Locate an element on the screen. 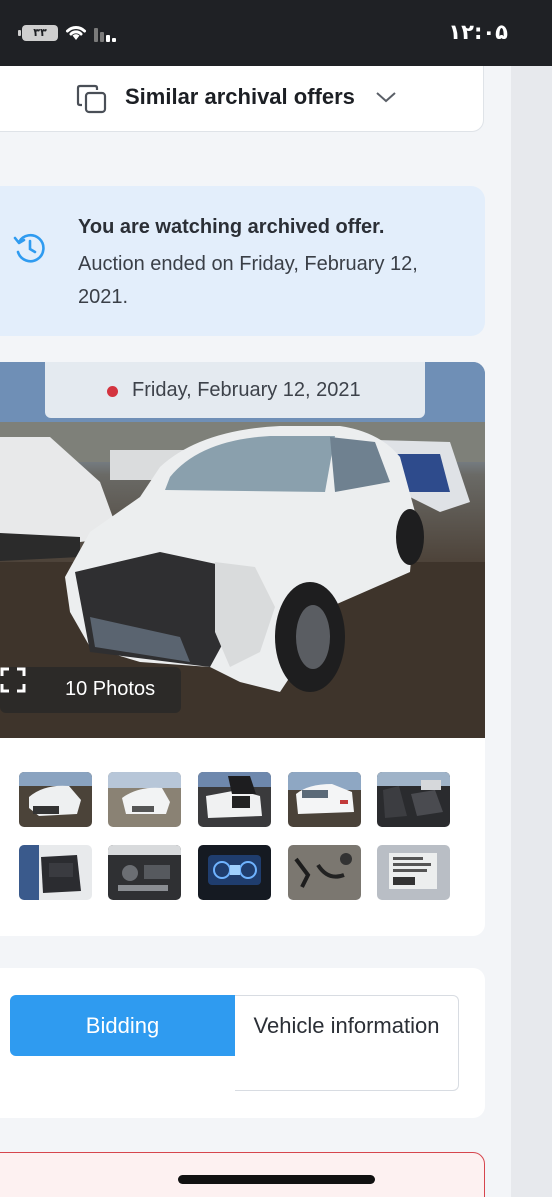  thumbnail-vin-label is located at coordinates (413, 872).